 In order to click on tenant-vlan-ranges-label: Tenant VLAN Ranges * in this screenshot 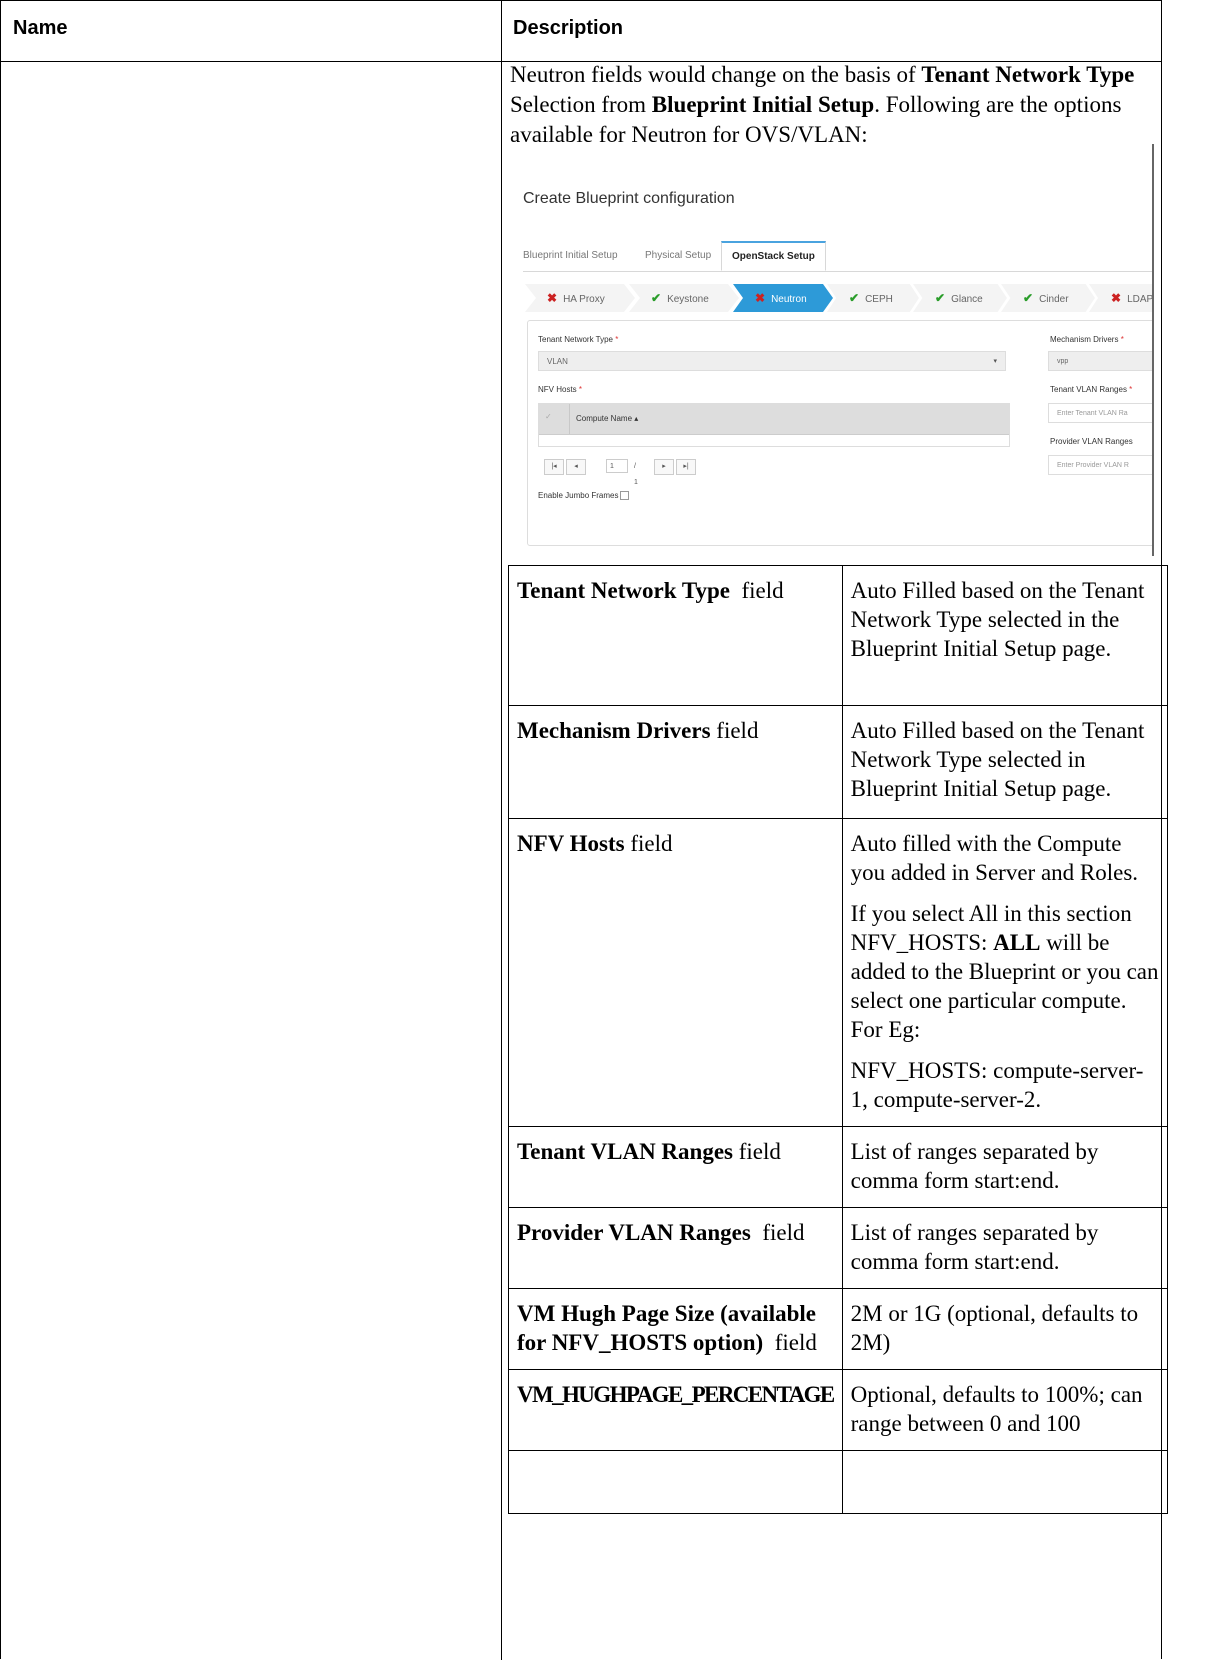, I will do `click(1091, 389)`.